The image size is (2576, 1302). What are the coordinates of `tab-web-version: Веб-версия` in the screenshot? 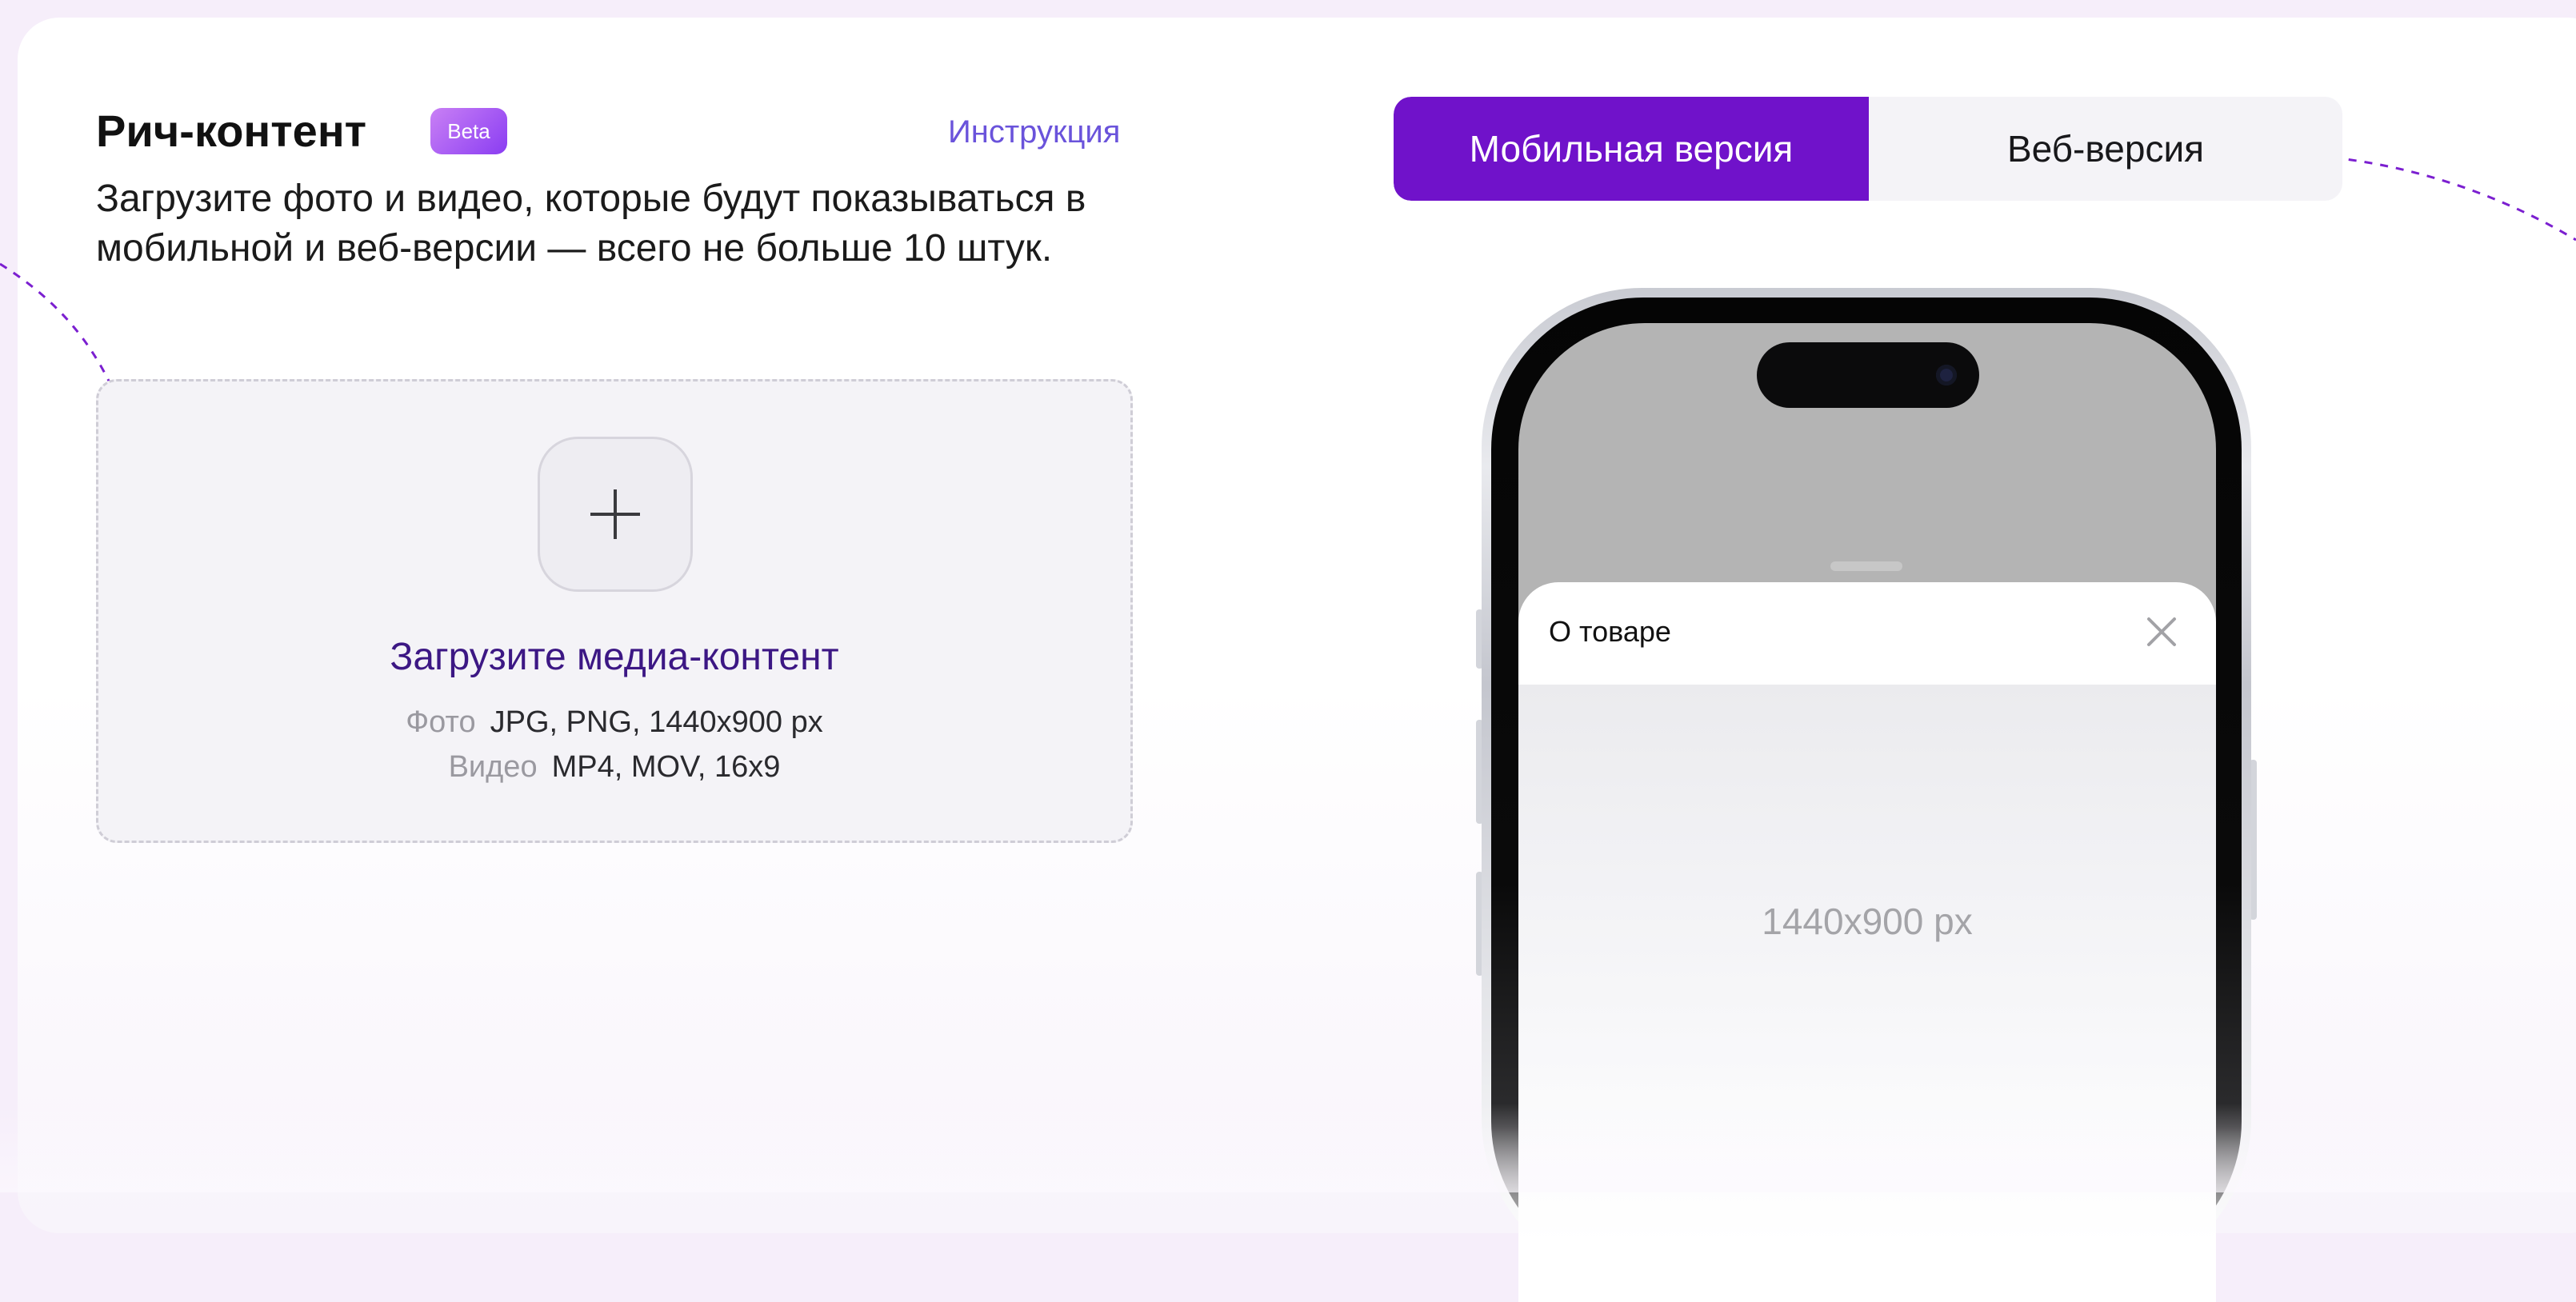 It's located at (2105, 149).